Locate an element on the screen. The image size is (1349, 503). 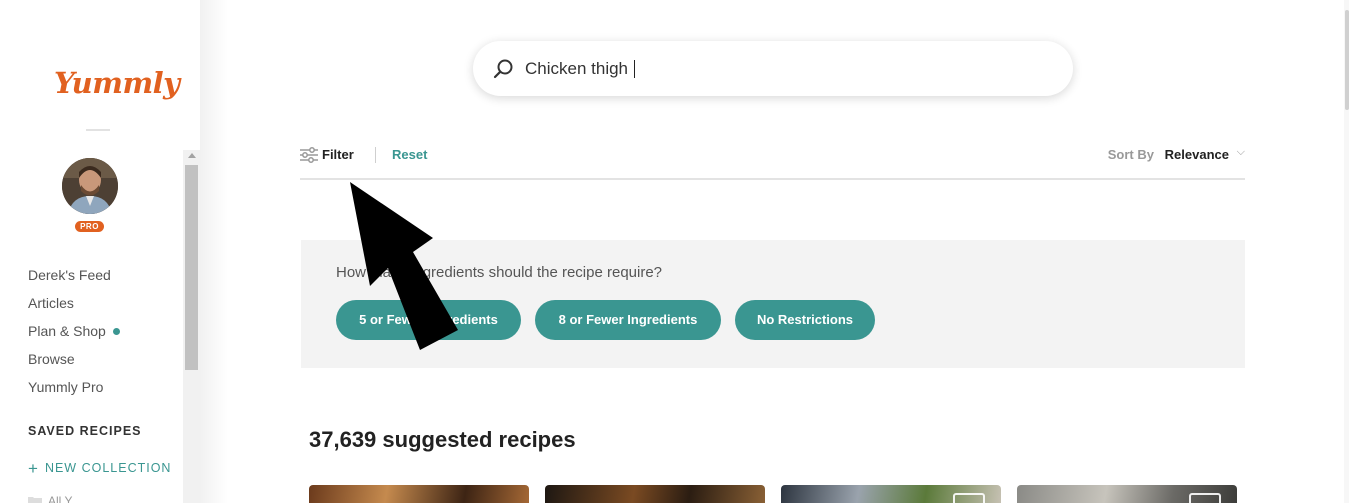
content-edge-shadow is located at coordinates (214, 251).